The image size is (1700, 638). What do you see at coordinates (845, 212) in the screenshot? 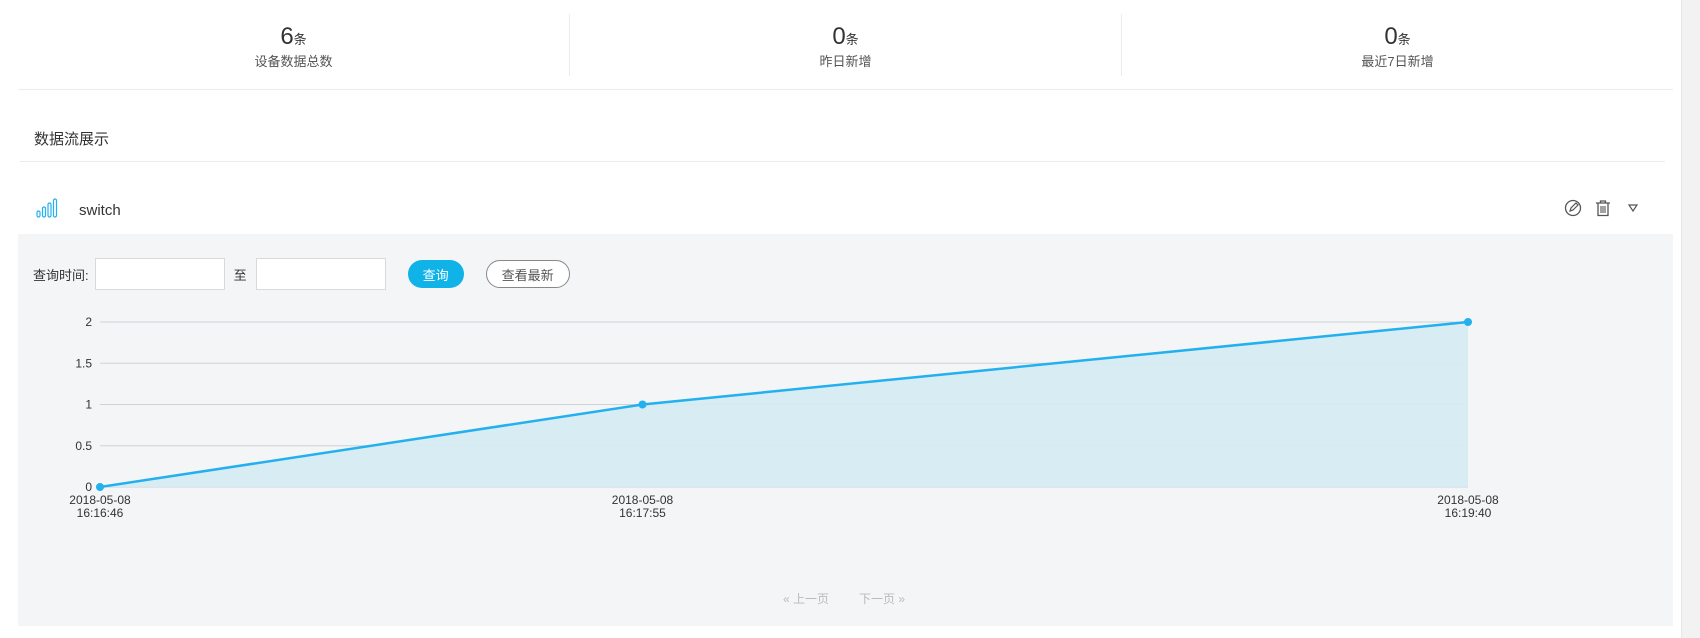
I see `stream-header: switch` at bounding box center [845, 212].